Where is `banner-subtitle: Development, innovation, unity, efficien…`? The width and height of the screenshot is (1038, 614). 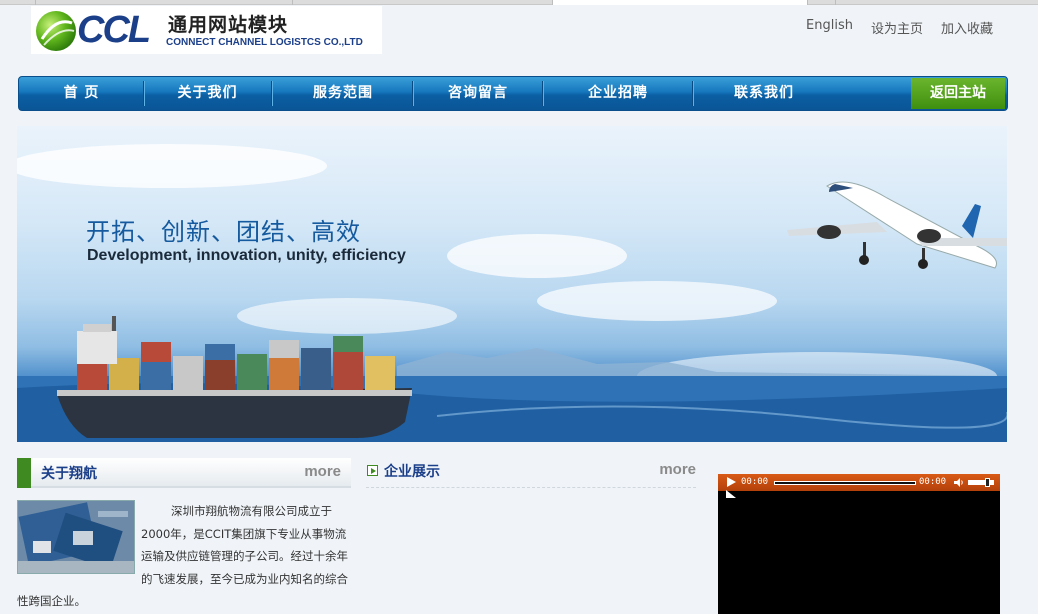 banner-subtitle: Development, innovation, unity, efficien… is located at coordinates (246, 255).